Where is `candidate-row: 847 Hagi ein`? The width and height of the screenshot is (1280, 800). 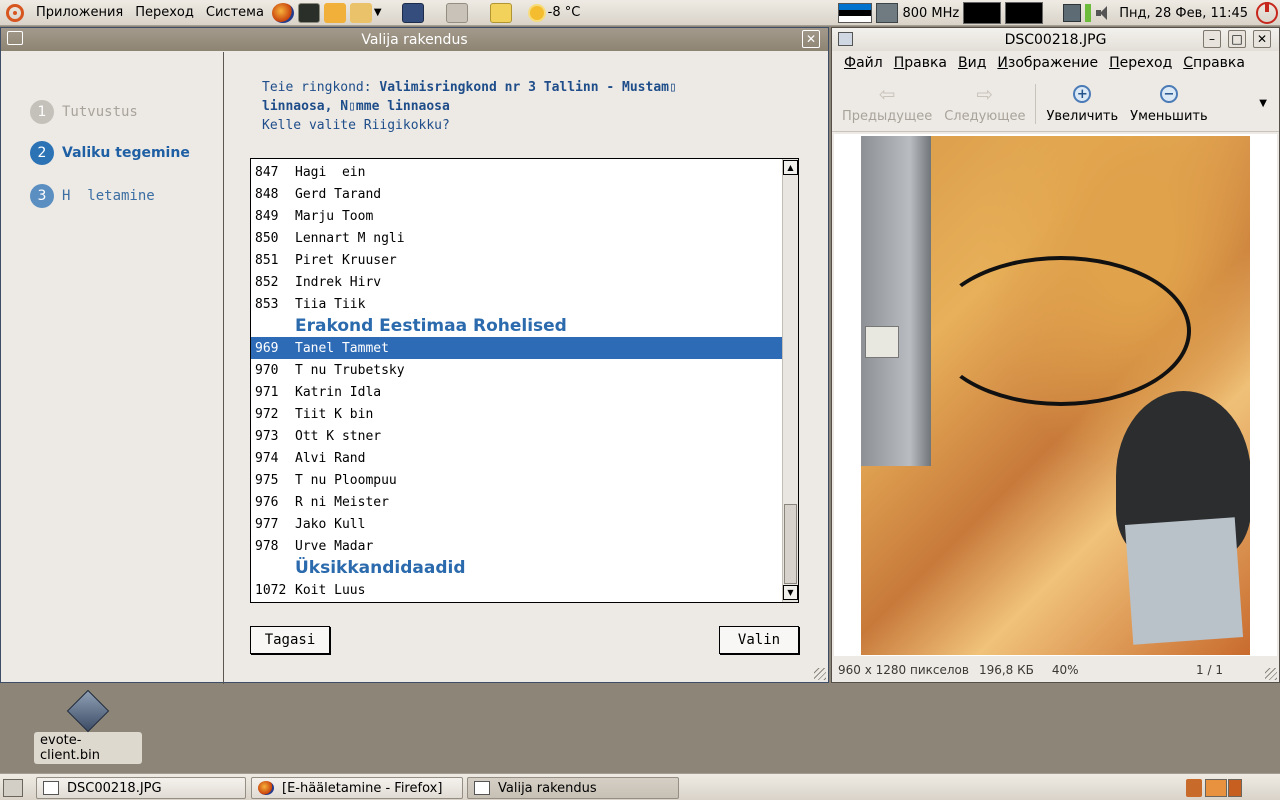
candidate-row: 847 Hagi ein is located at coordinates (517, 172).